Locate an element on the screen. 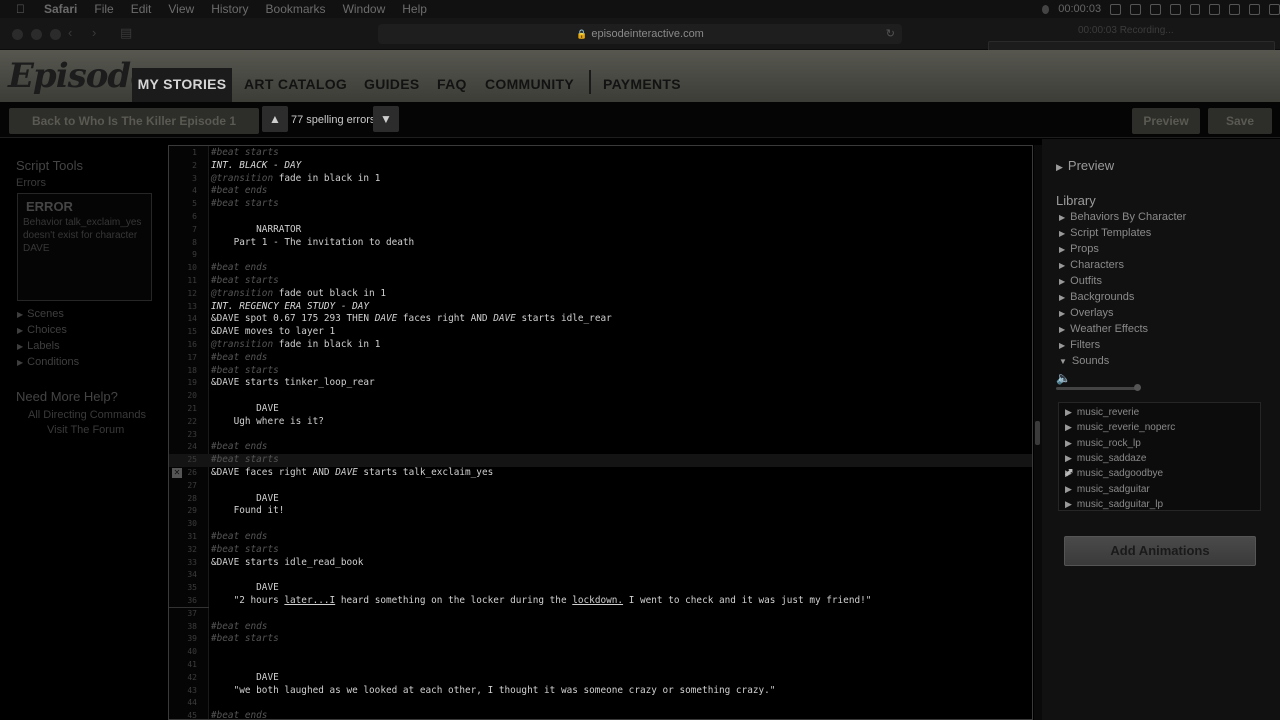 The height and width of the screenshot is (720, 1280). menu-window: Window is located at coordinates (364, 9).